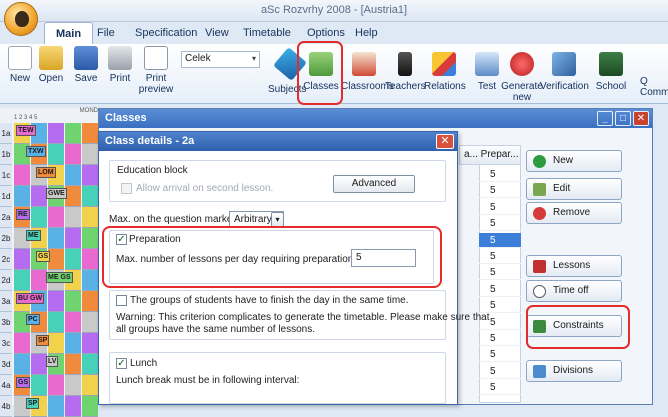  What do you see at coordinates (654, 87) in the screenshot?
I see `comments-button: Q Comme` at bounding box center [654, 87].